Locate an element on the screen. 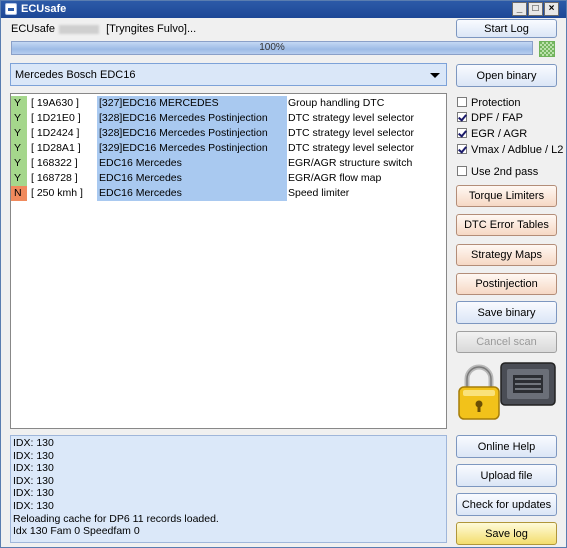 This screenshot has height=548, width=567. save-binary-button: Save binary is located at coordinates (506, 312).